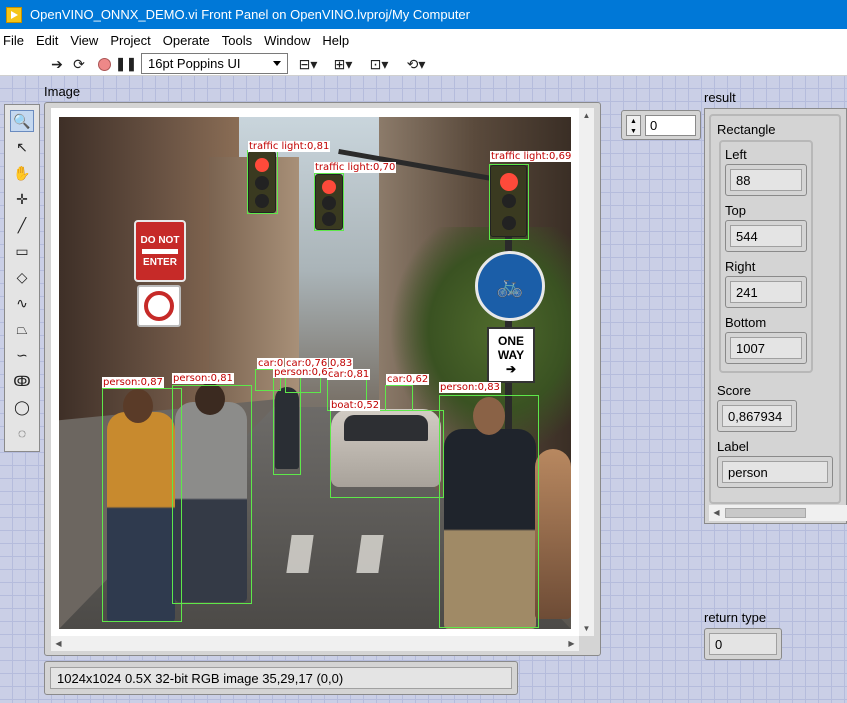 The width and height of the screenshot is (847, 703). I want to click on align-objects-icon: ⊟▾, so click(308, 64).